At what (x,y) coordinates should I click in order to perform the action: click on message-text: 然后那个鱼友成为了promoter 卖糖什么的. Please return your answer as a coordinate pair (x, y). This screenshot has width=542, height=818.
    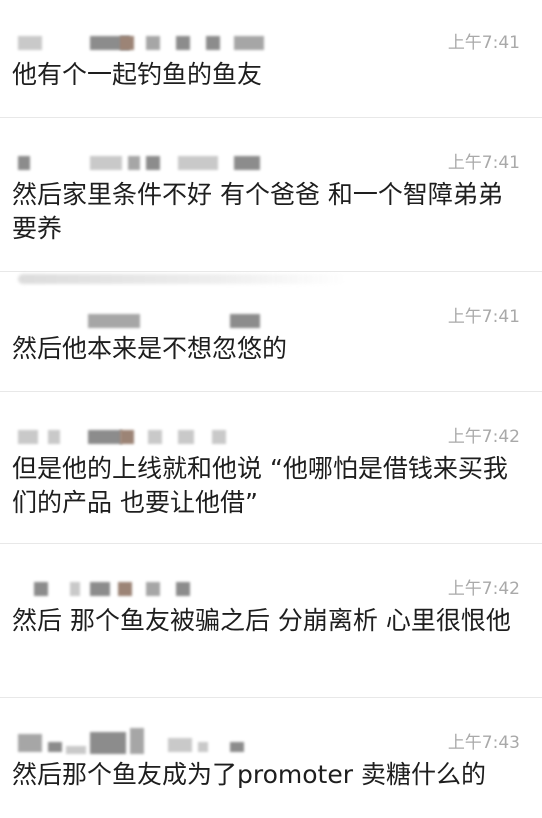
    Looking at the image, I should click on (249, 774).